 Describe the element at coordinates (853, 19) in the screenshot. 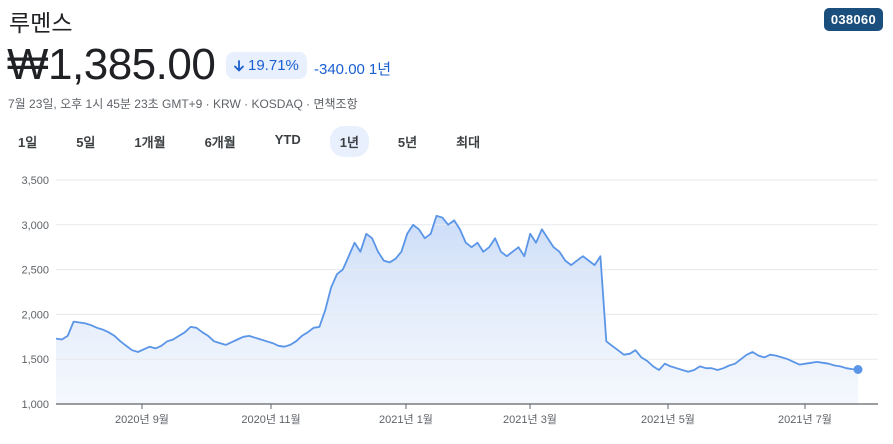

I see `ticker-badge: 038060` at that location.